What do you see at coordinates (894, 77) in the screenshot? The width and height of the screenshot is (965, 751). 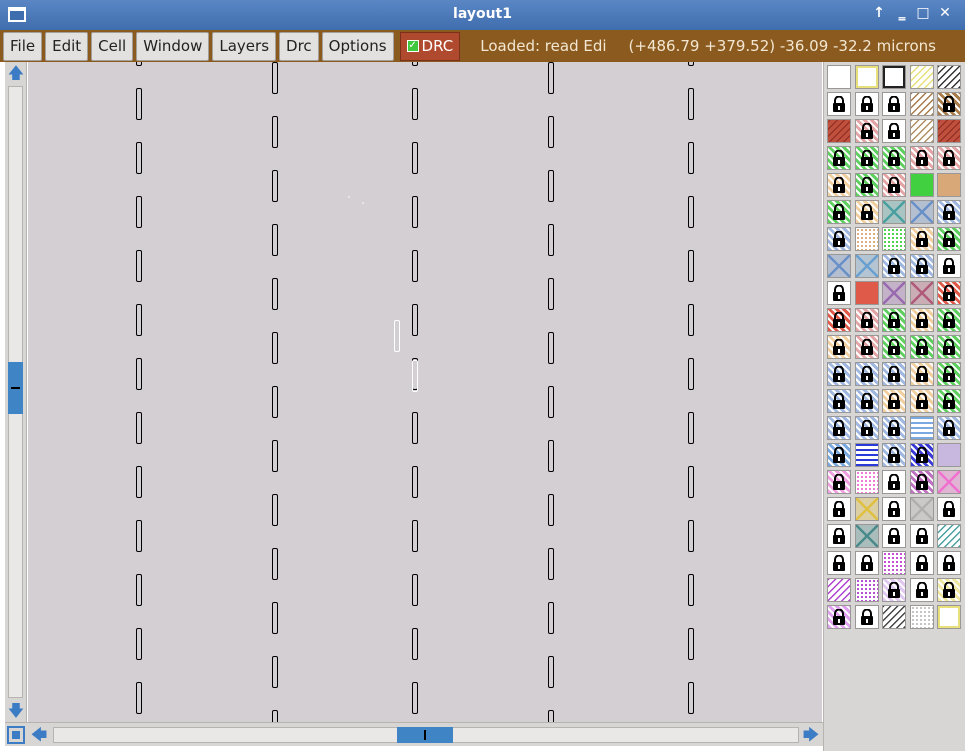 I see `layer-swatch-outline-icon` at bounding box center [894, 77].